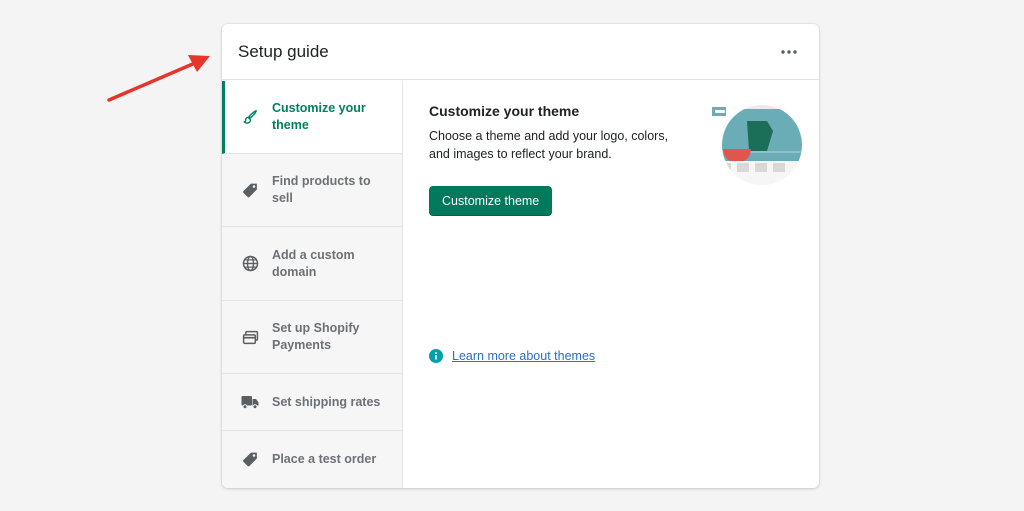 The image size is (1024, 511). I want to click on learn-more-link: Learn more about themes, so click(523, 356).